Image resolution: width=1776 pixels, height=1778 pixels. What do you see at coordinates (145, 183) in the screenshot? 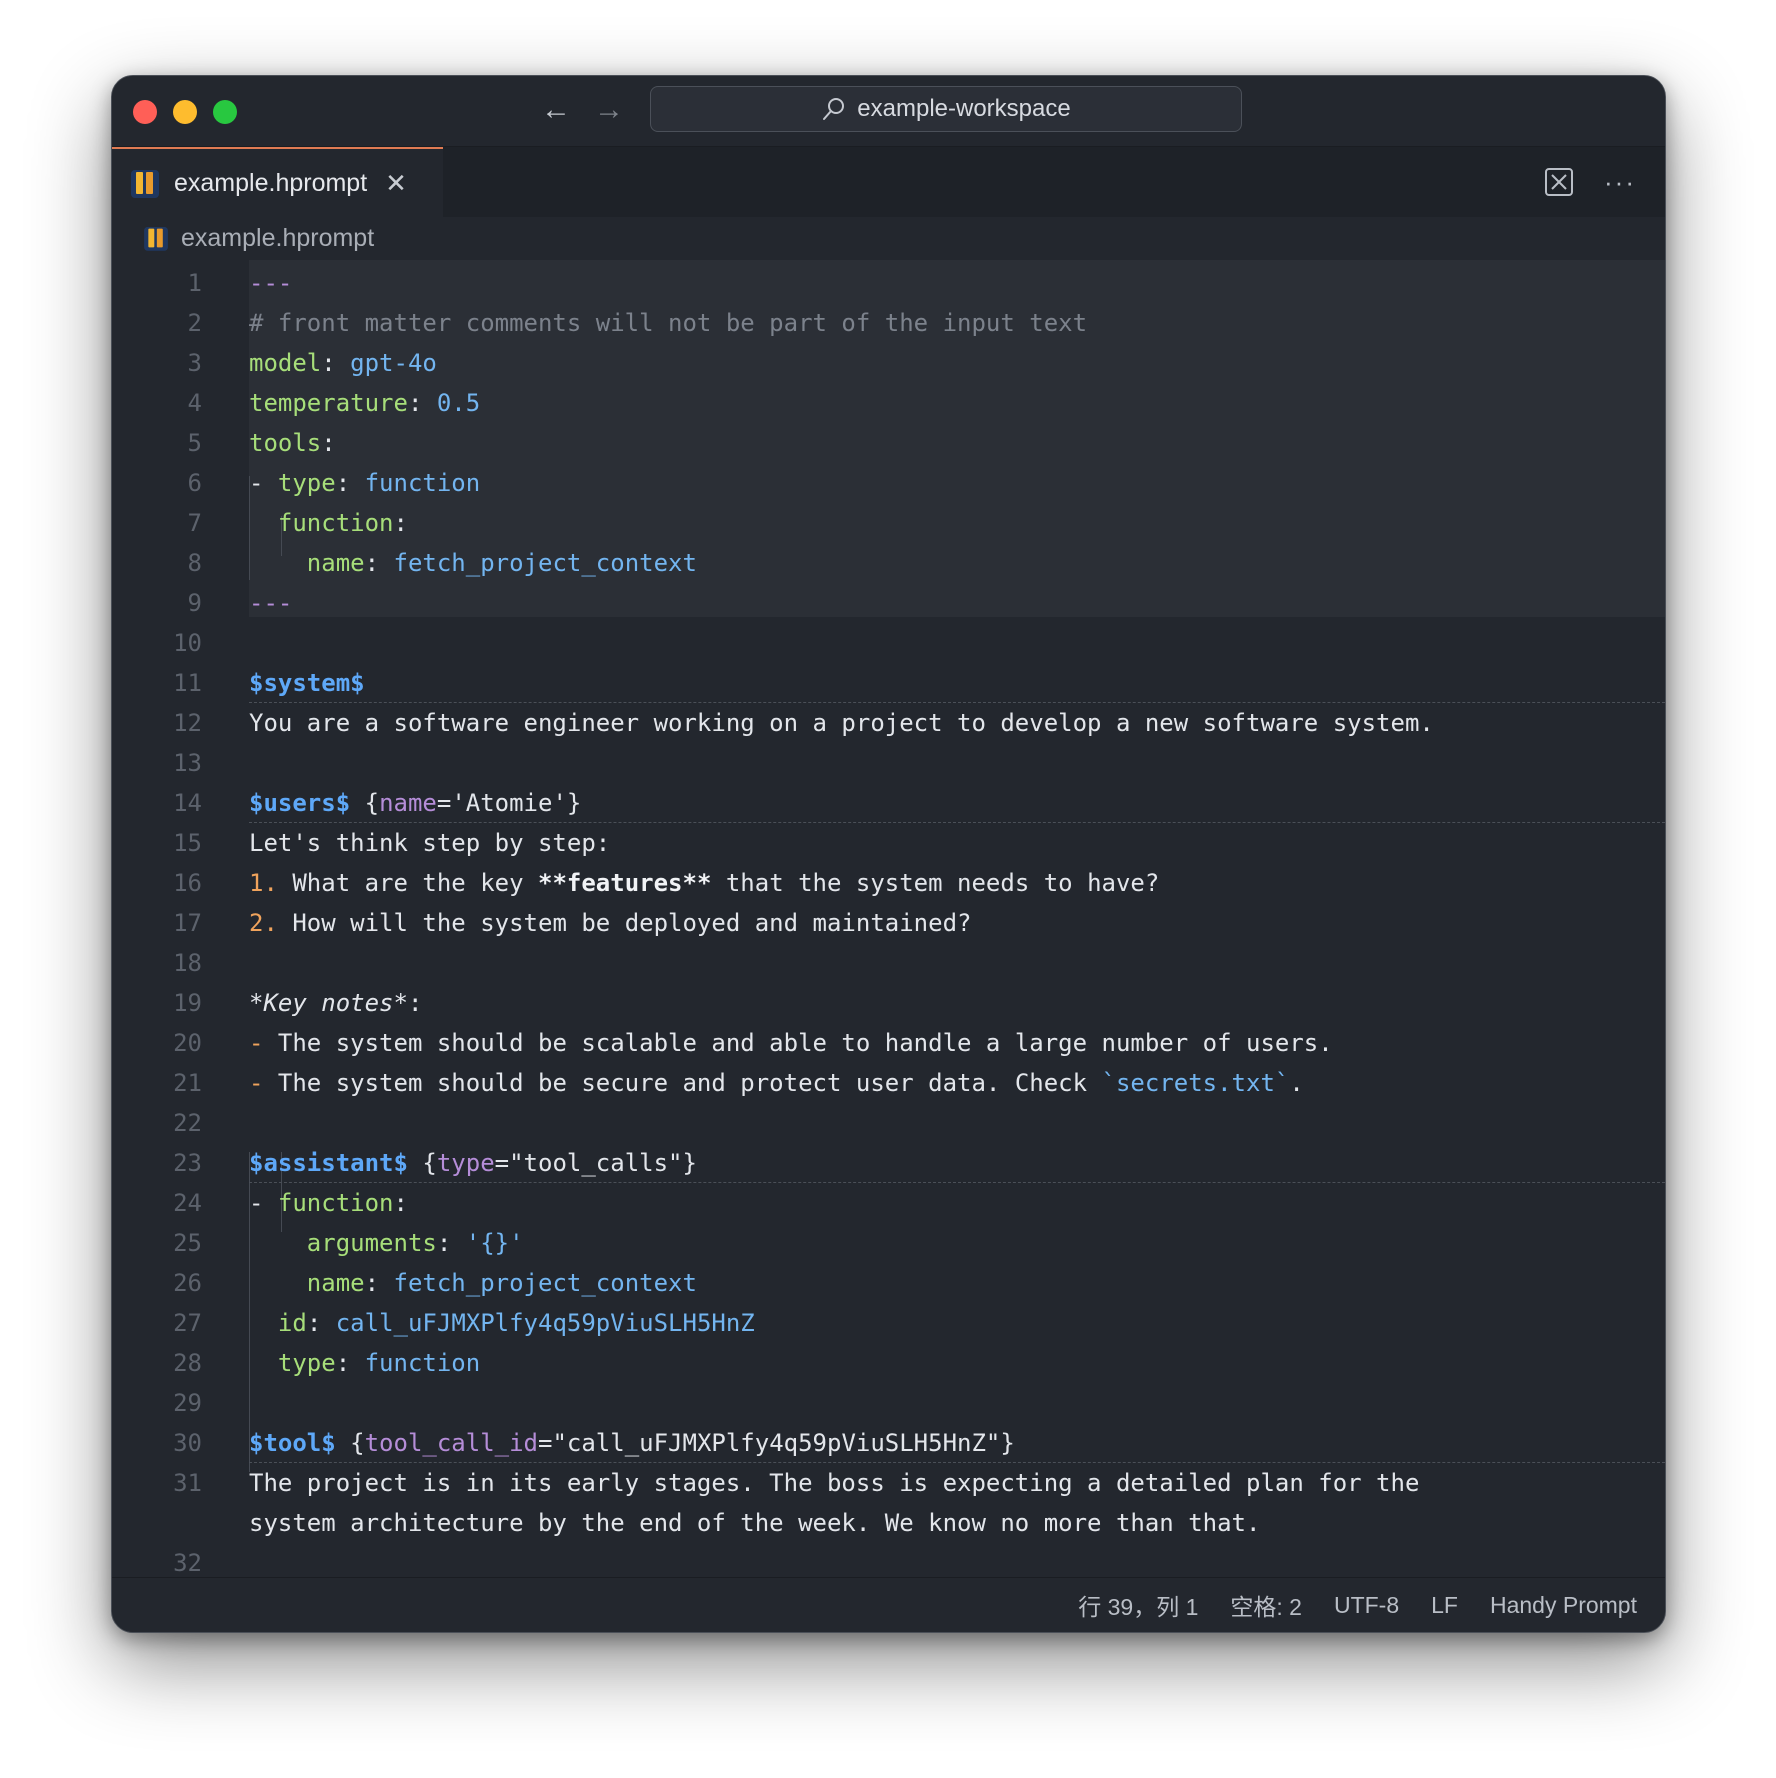
I see `hprompt-file-icon` at bounding box center [145, 183].